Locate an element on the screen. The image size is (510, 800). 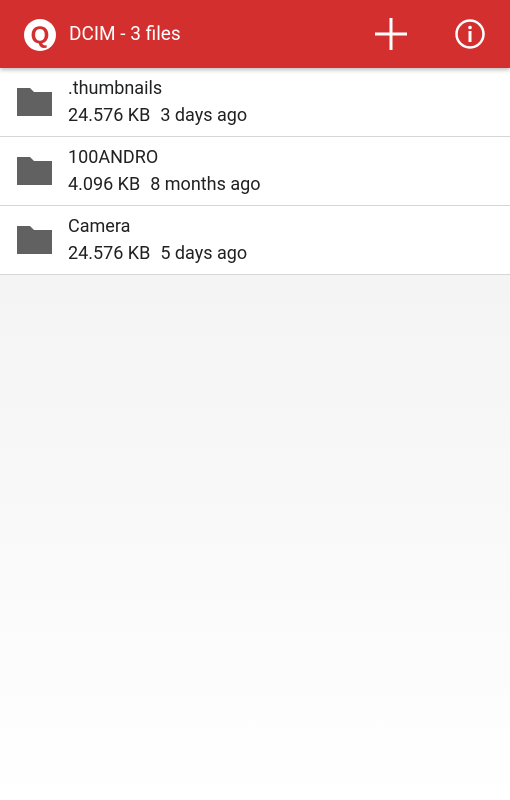
app-logo-icon: Q is located at coordinates (40, 35).